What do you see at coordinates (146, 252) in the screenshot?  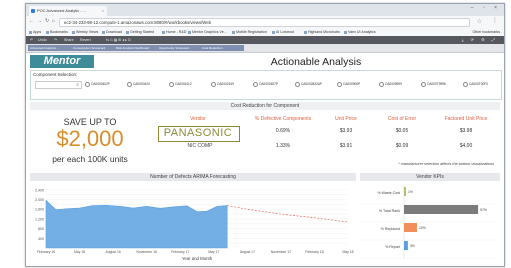 I see `x-tick-label: November 16` at bounding box center [146, 252].